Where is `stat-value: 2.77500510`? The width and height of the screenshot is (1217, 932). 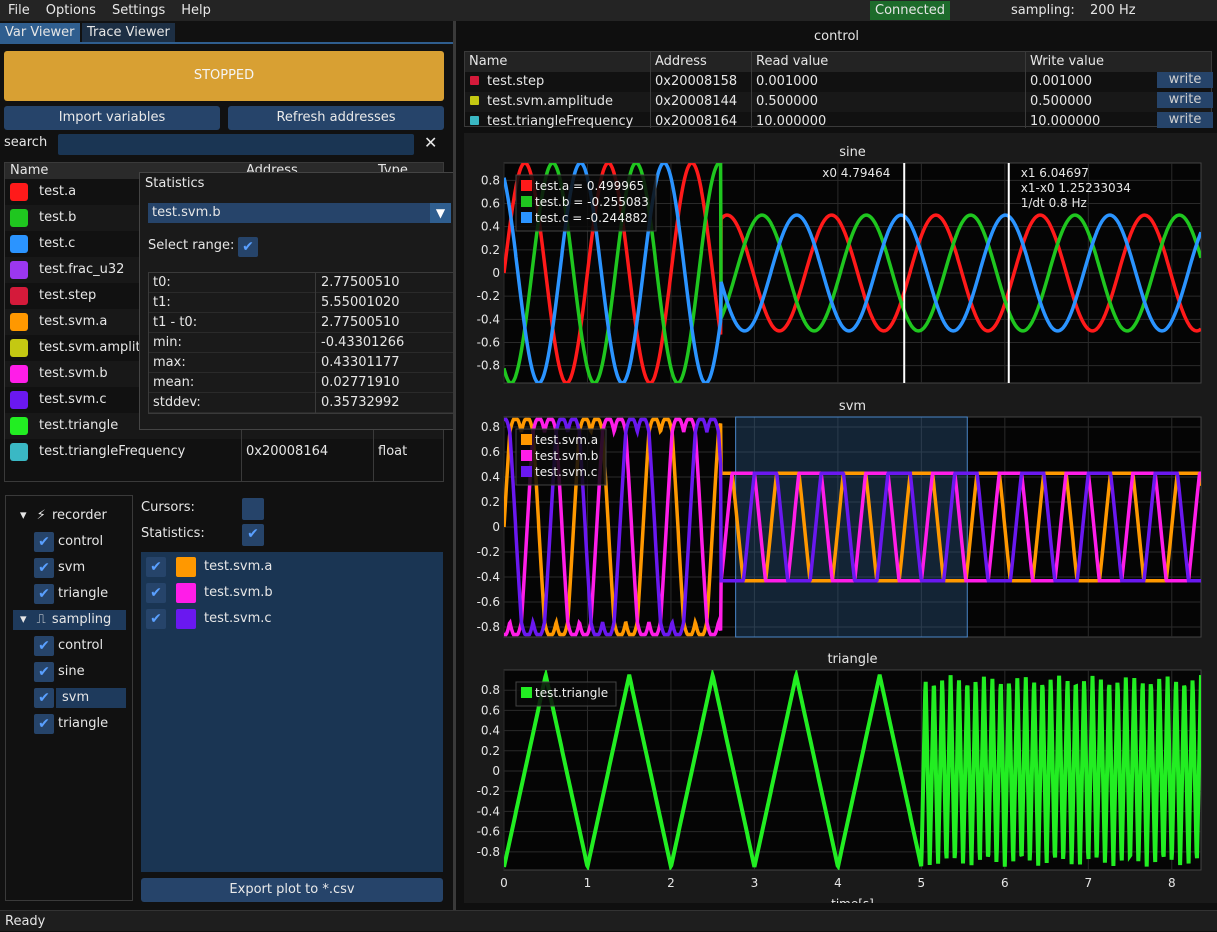
stat-value: 2.77500510 is located at coordinates (360, 322).